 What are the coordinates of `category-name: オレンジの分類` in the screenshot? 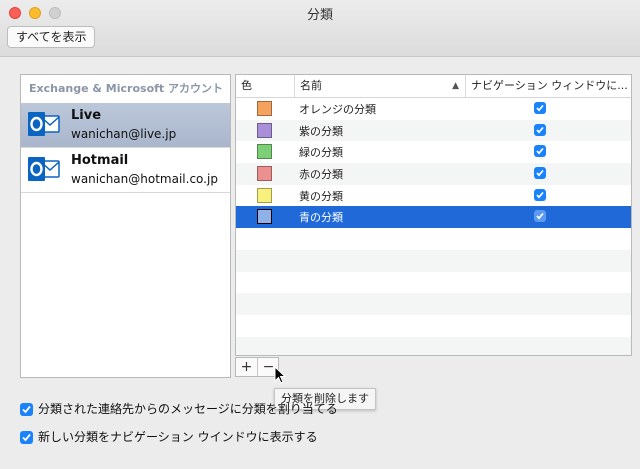 It's located at (337, 109).